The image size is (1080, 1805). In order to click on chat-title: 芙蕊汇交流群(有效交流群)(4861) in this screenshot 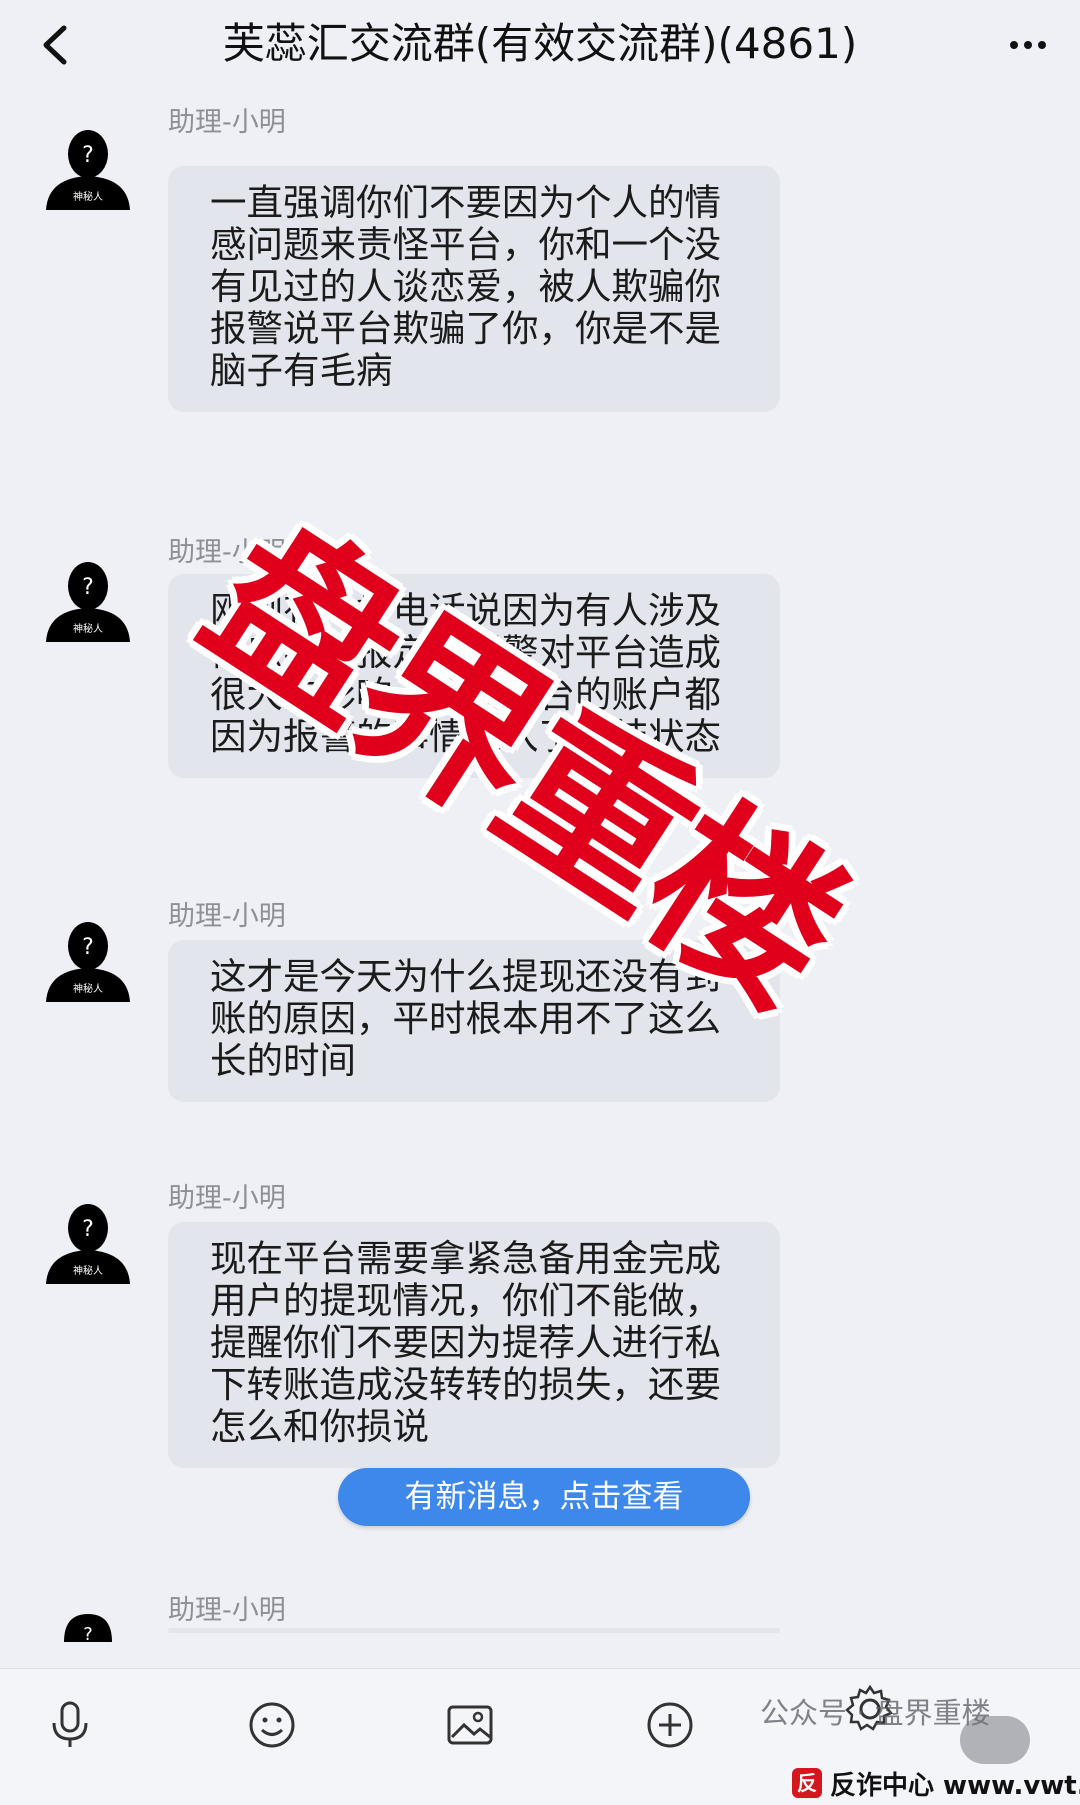, I will do `click(540, 43)`.